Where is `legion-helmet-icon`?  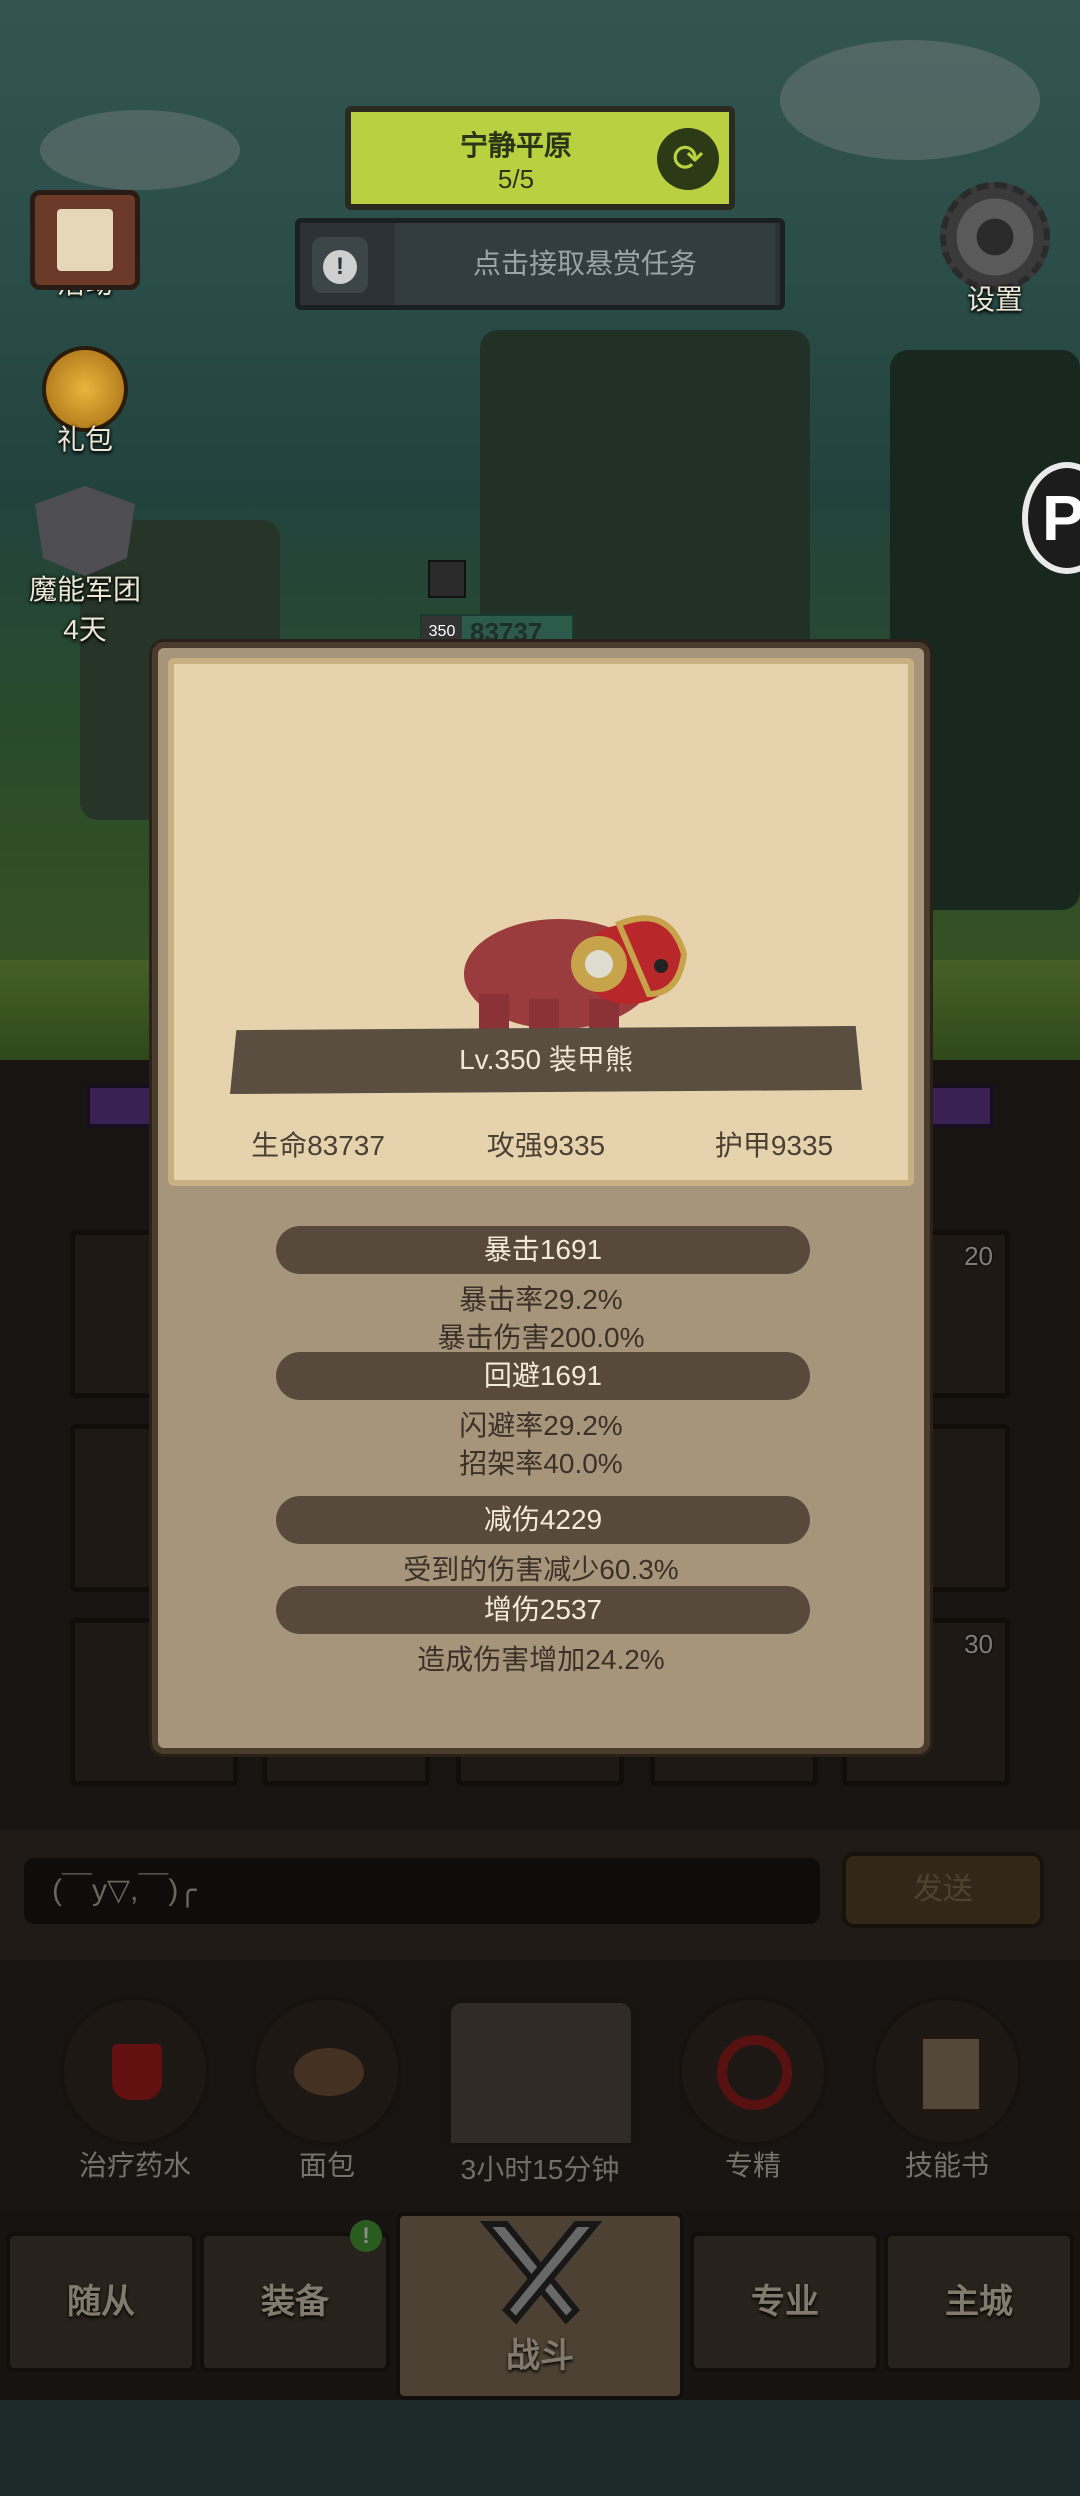
legion-helmet-icon is located at coordinates (85, 531).